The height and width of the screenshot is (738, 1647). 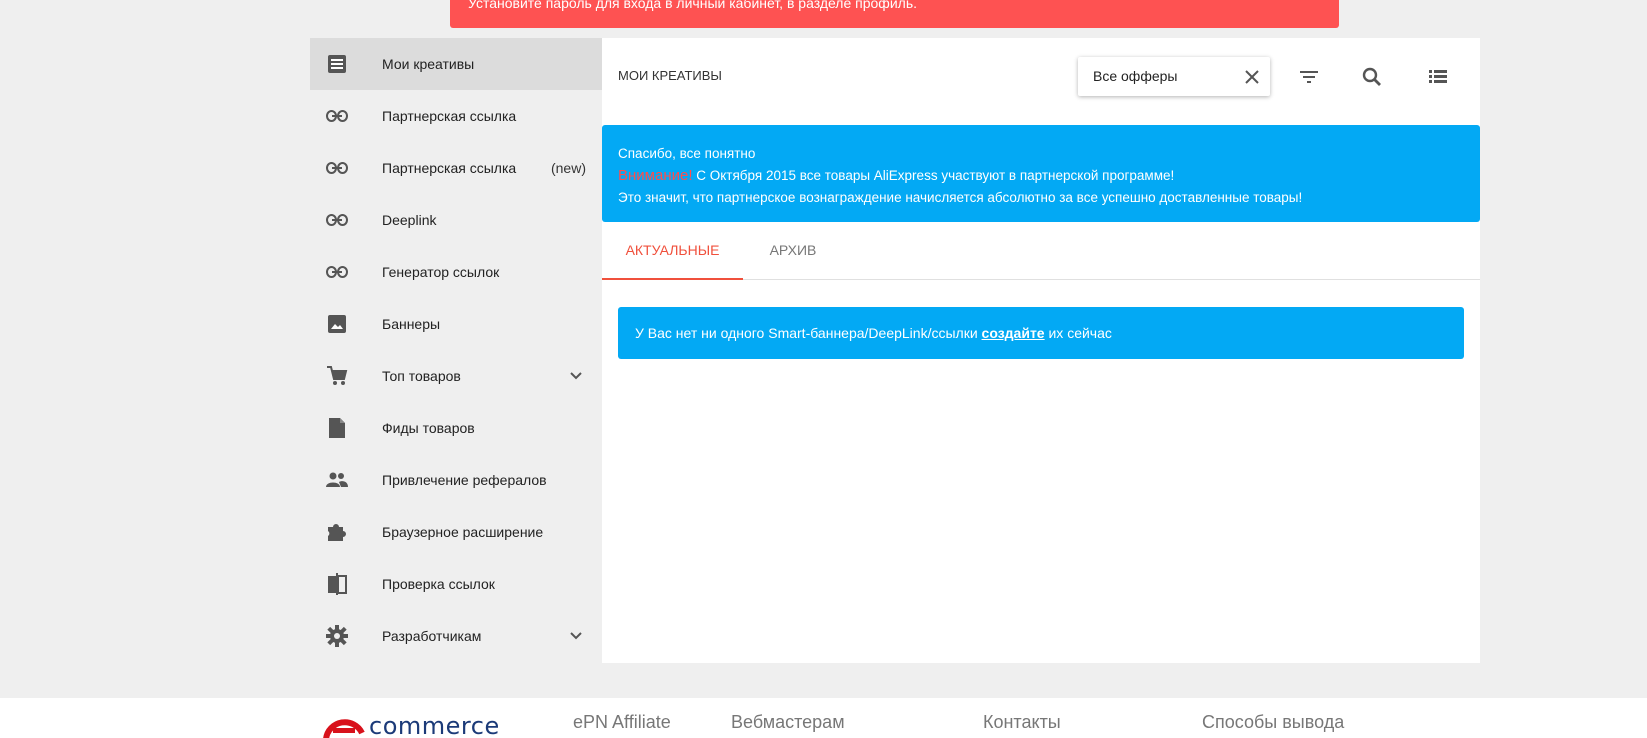 What do you see at coordinates (428, 64) in the screenshot?
I see `sidebar-item-label: Мои креативы` at bounding box center [428, 64].